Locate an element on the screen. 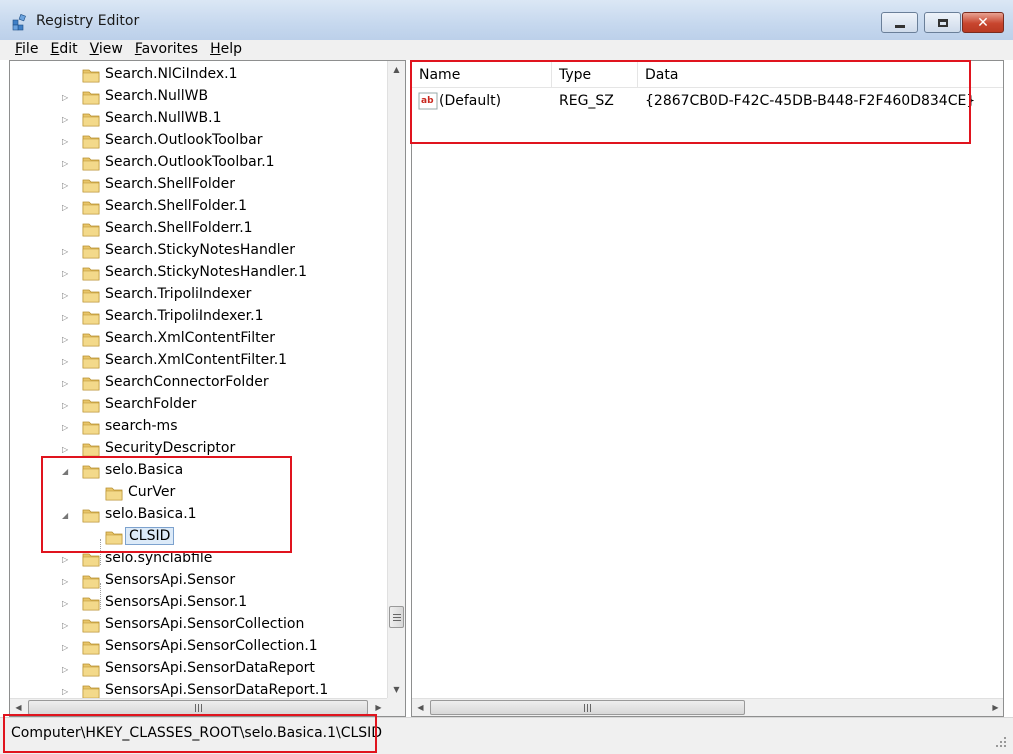 Image resolution: width=1013 pixels, height=754 pixels. tree-item: ▷ SecurityDescriptor is located at coordinates (198, 449).